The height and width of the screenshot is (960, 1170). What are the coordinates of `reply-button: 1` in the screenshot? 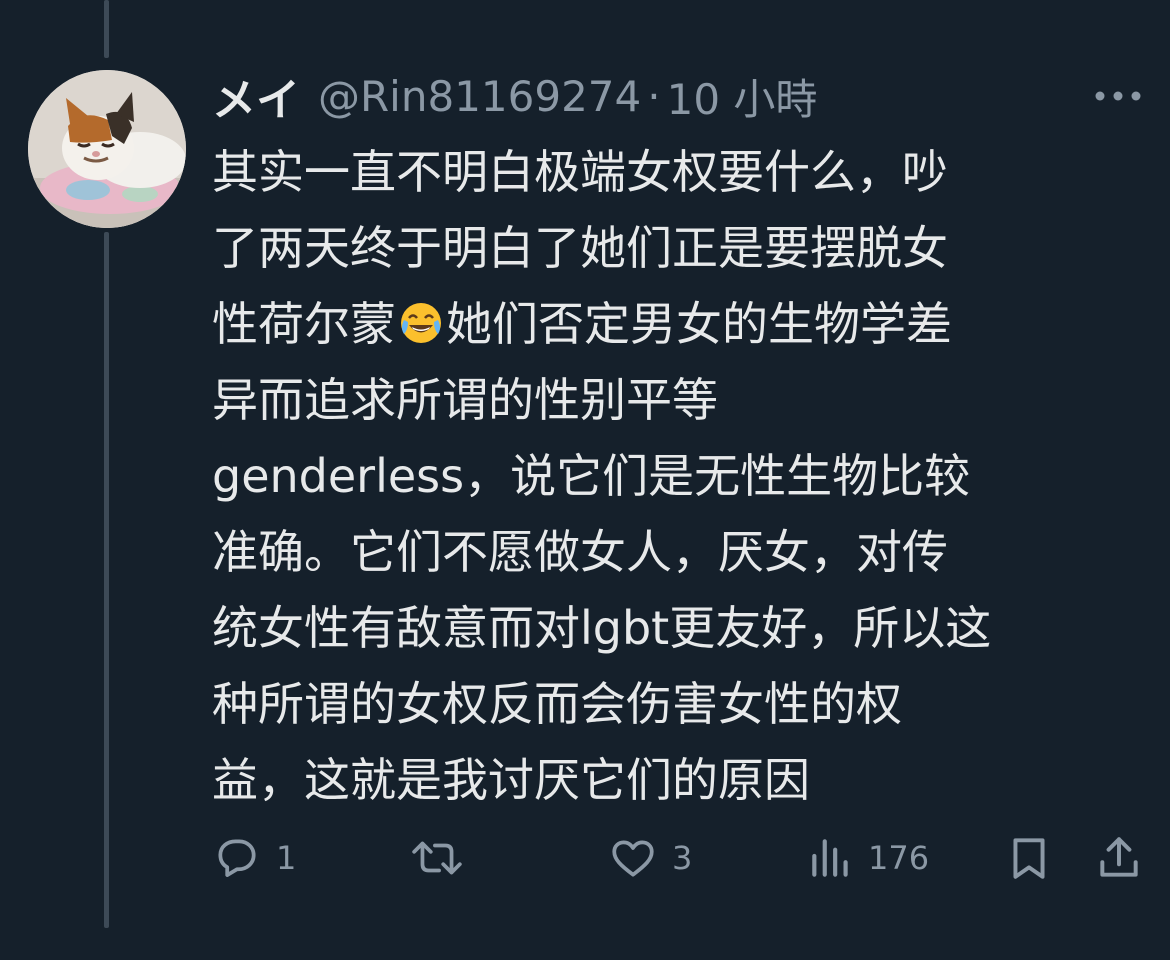 It's located at (254, 858).